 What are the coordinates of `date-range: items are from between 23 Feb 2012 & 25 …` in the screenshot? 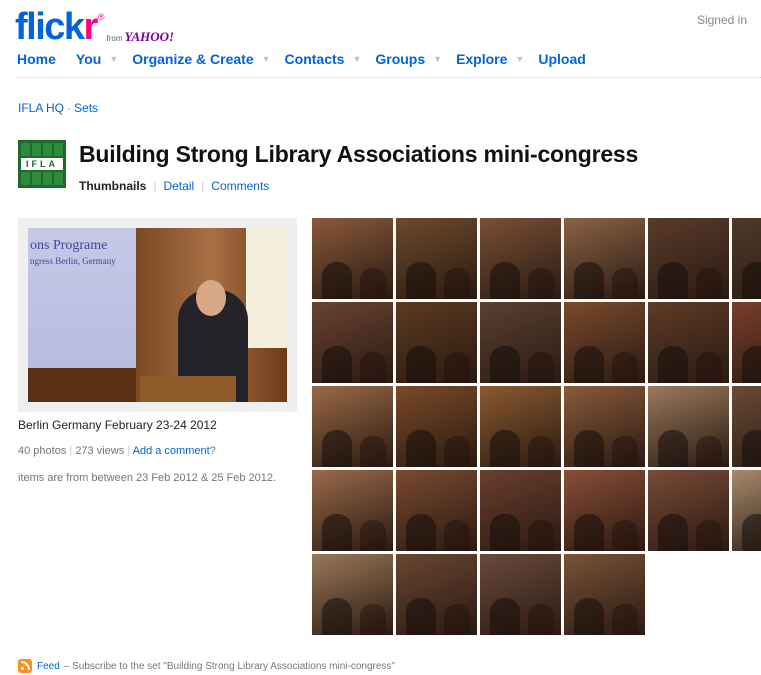 It's located at (147, 478).